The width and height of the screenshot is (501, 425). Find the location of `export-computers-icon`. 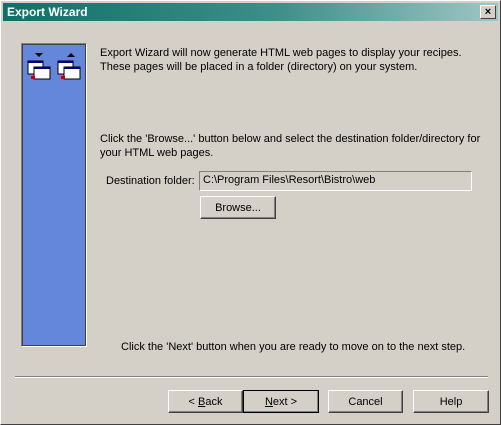

export-computers-icon is located at coordinates (54, 66).